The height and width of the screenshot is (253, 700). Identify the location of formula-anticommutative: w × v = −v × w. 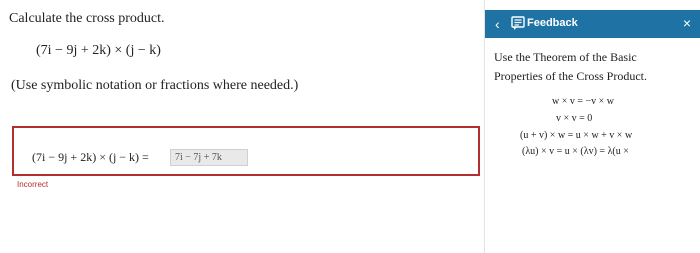
(583, 101).